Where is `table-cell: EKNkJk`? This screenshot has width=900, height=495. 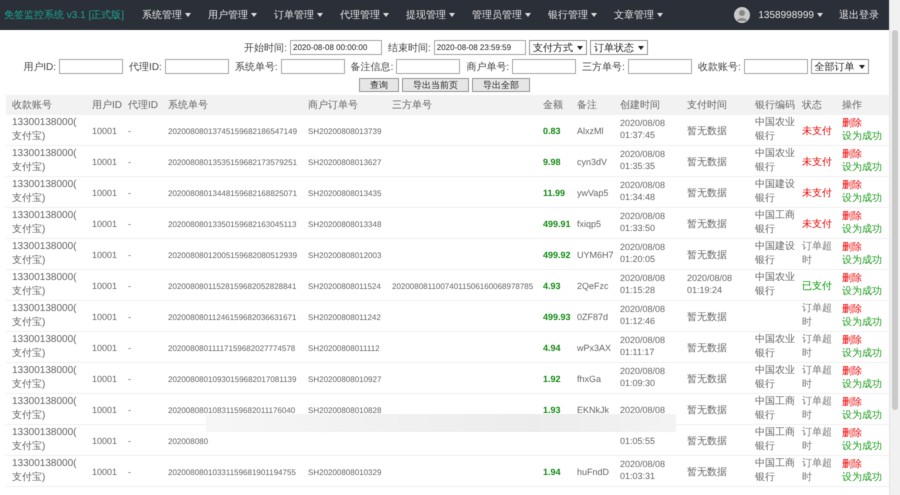
table-cell: EKNkJk is located at coordinates (593, 410).